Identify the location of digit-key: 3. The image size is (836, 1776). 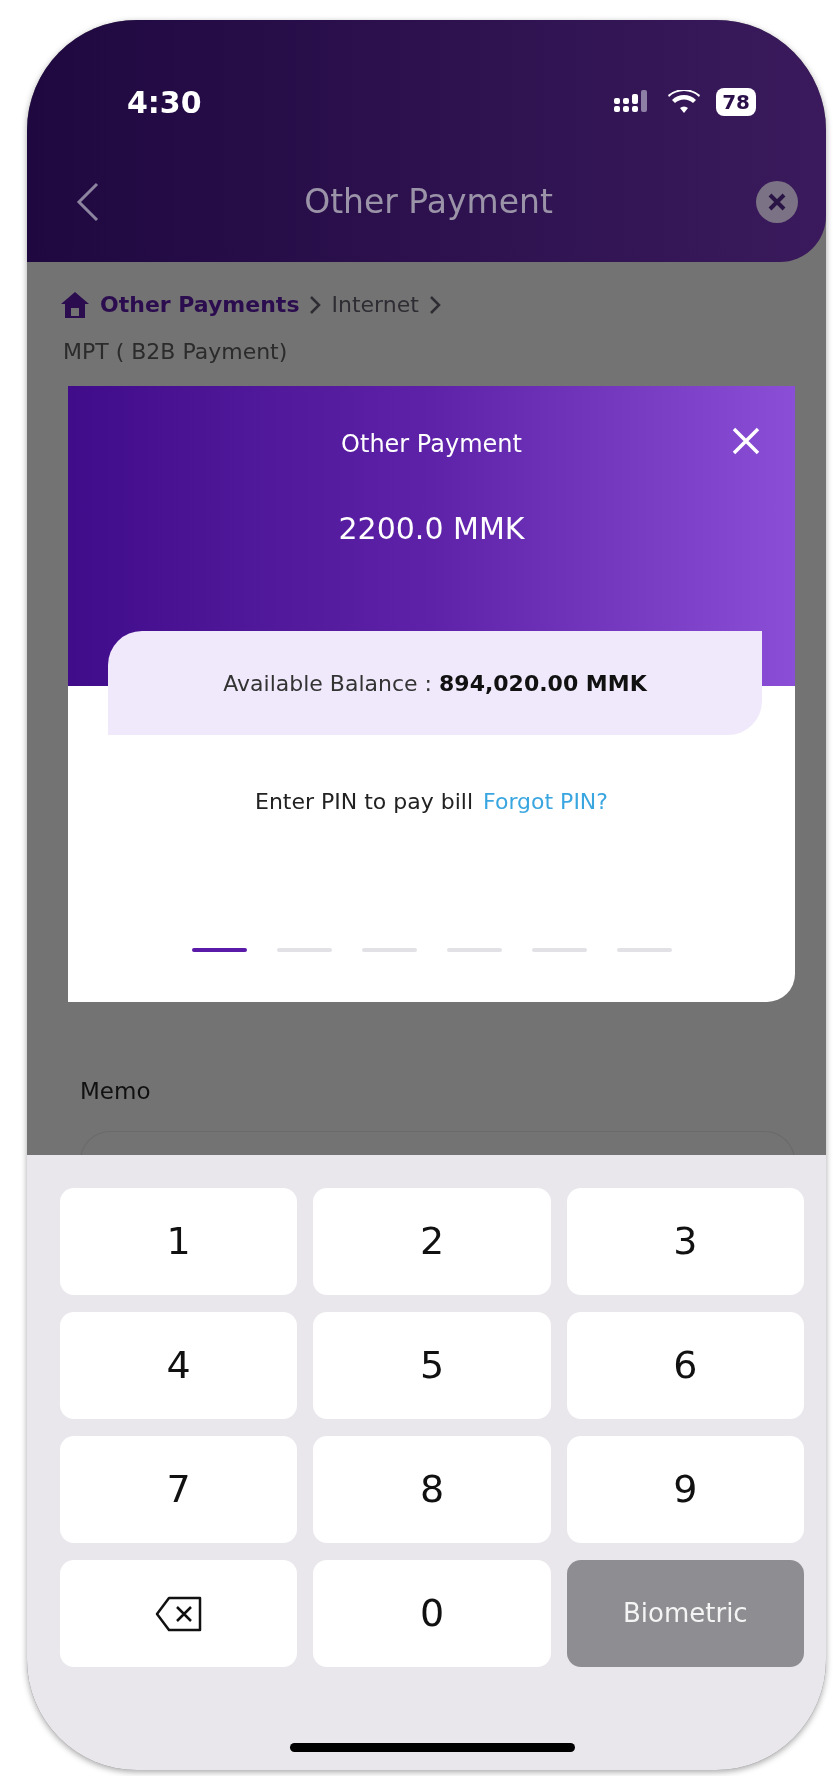
(685, 1241).